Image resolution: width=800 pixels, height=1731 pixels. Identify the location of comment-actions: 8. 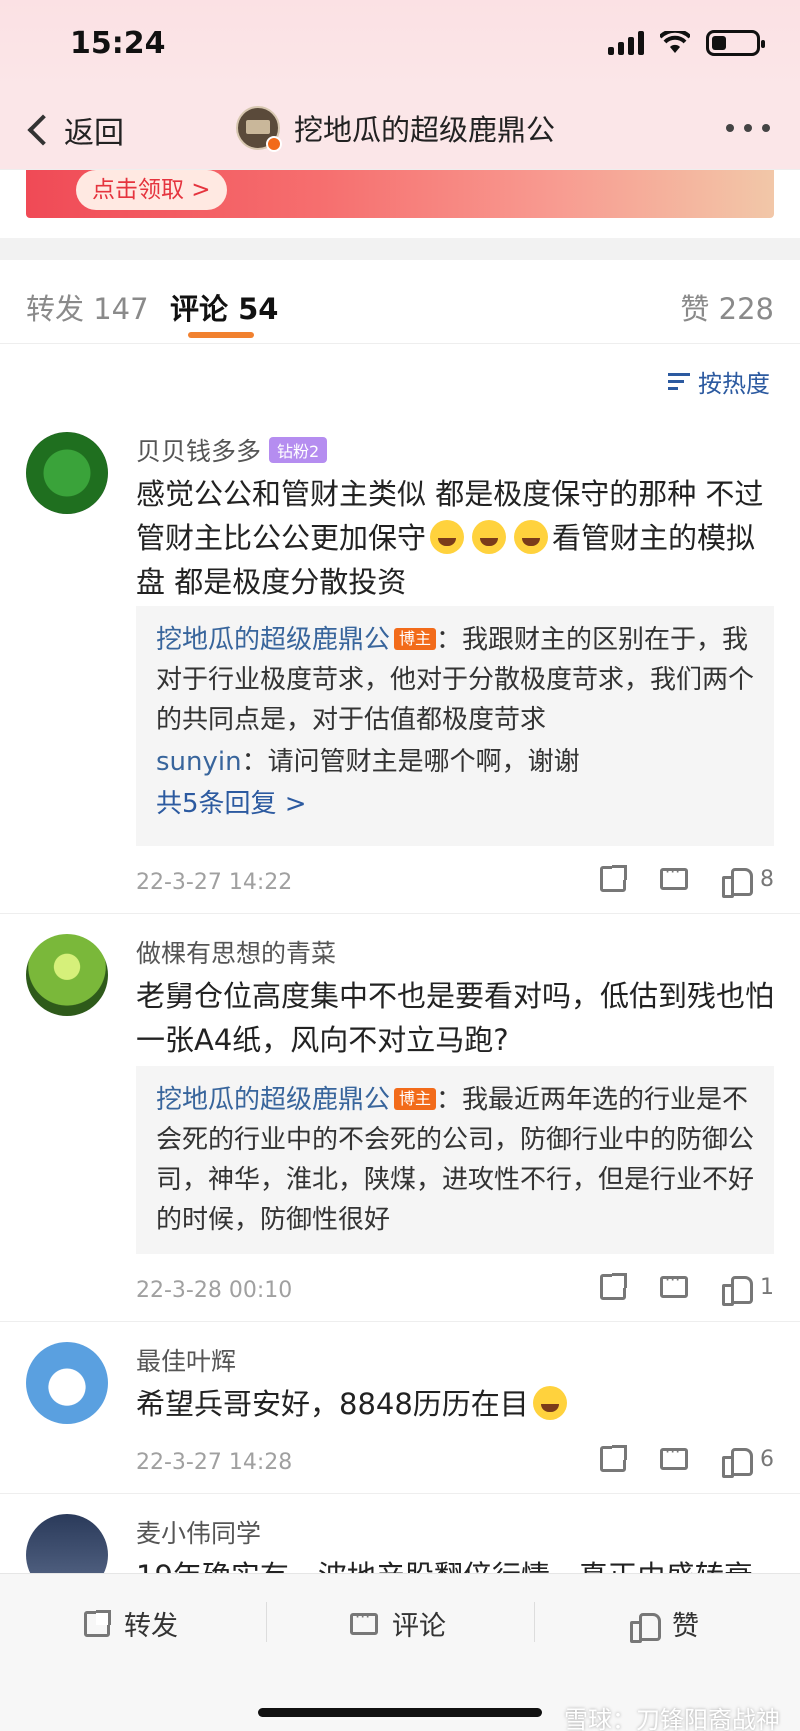
(687, 880).